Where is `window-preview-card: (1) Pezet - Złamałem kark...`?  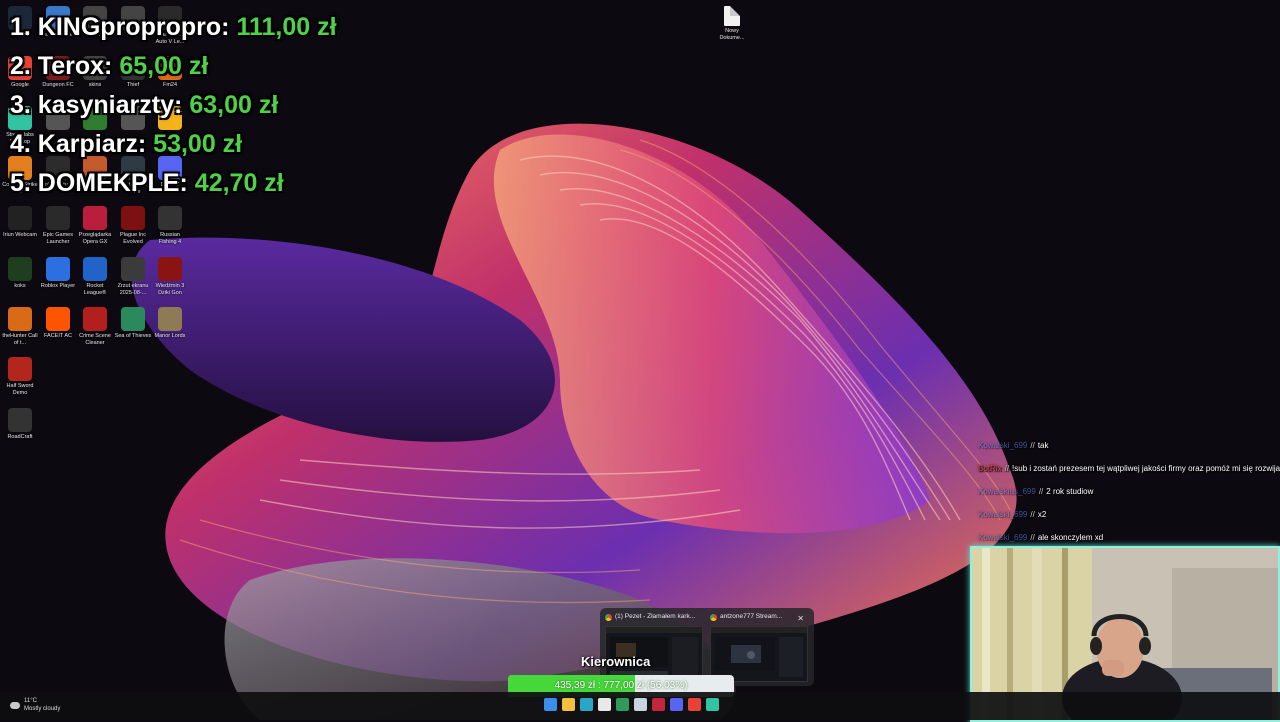
window-preview-card: (1) Pezet - Złamałem kark... is located at coordinates (653, 647).